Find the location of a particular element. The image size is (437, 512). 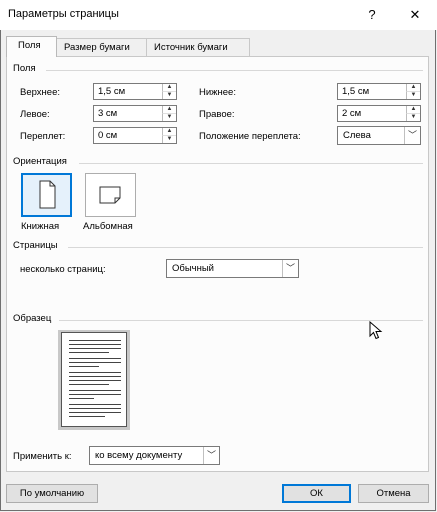

apply-to-value: ко всему документу is located at coordinates (139, 455).